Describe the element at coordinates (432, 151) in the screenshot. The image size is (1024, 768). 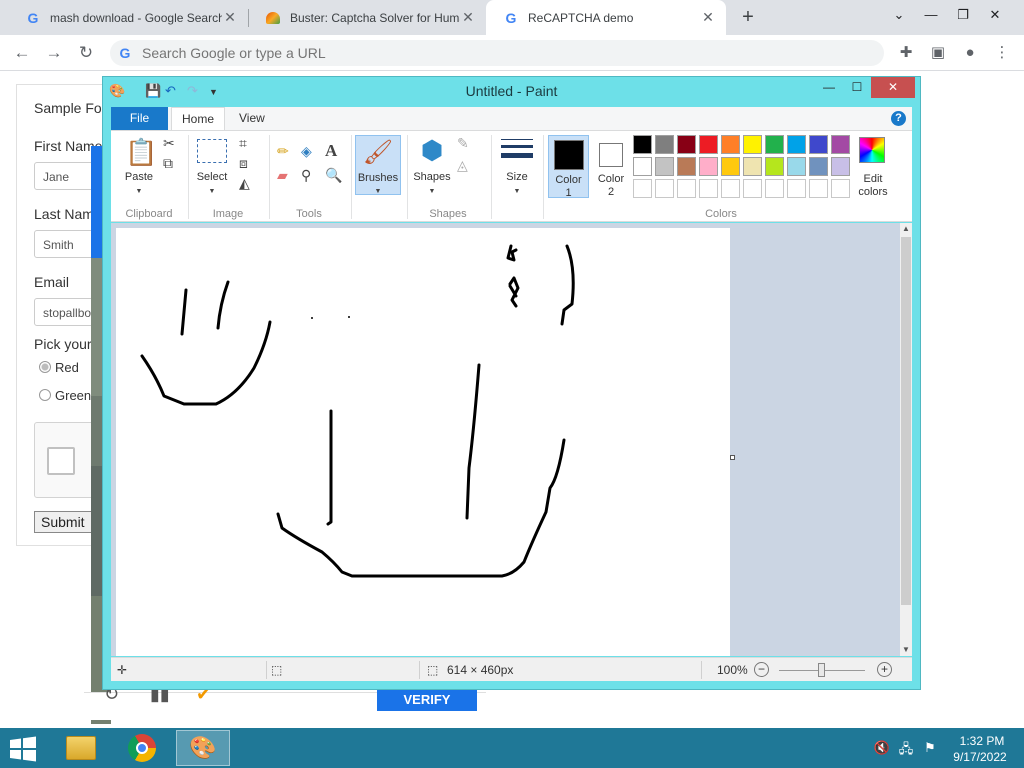
I see `shapes-gallery-icon: ⬢` at that location.